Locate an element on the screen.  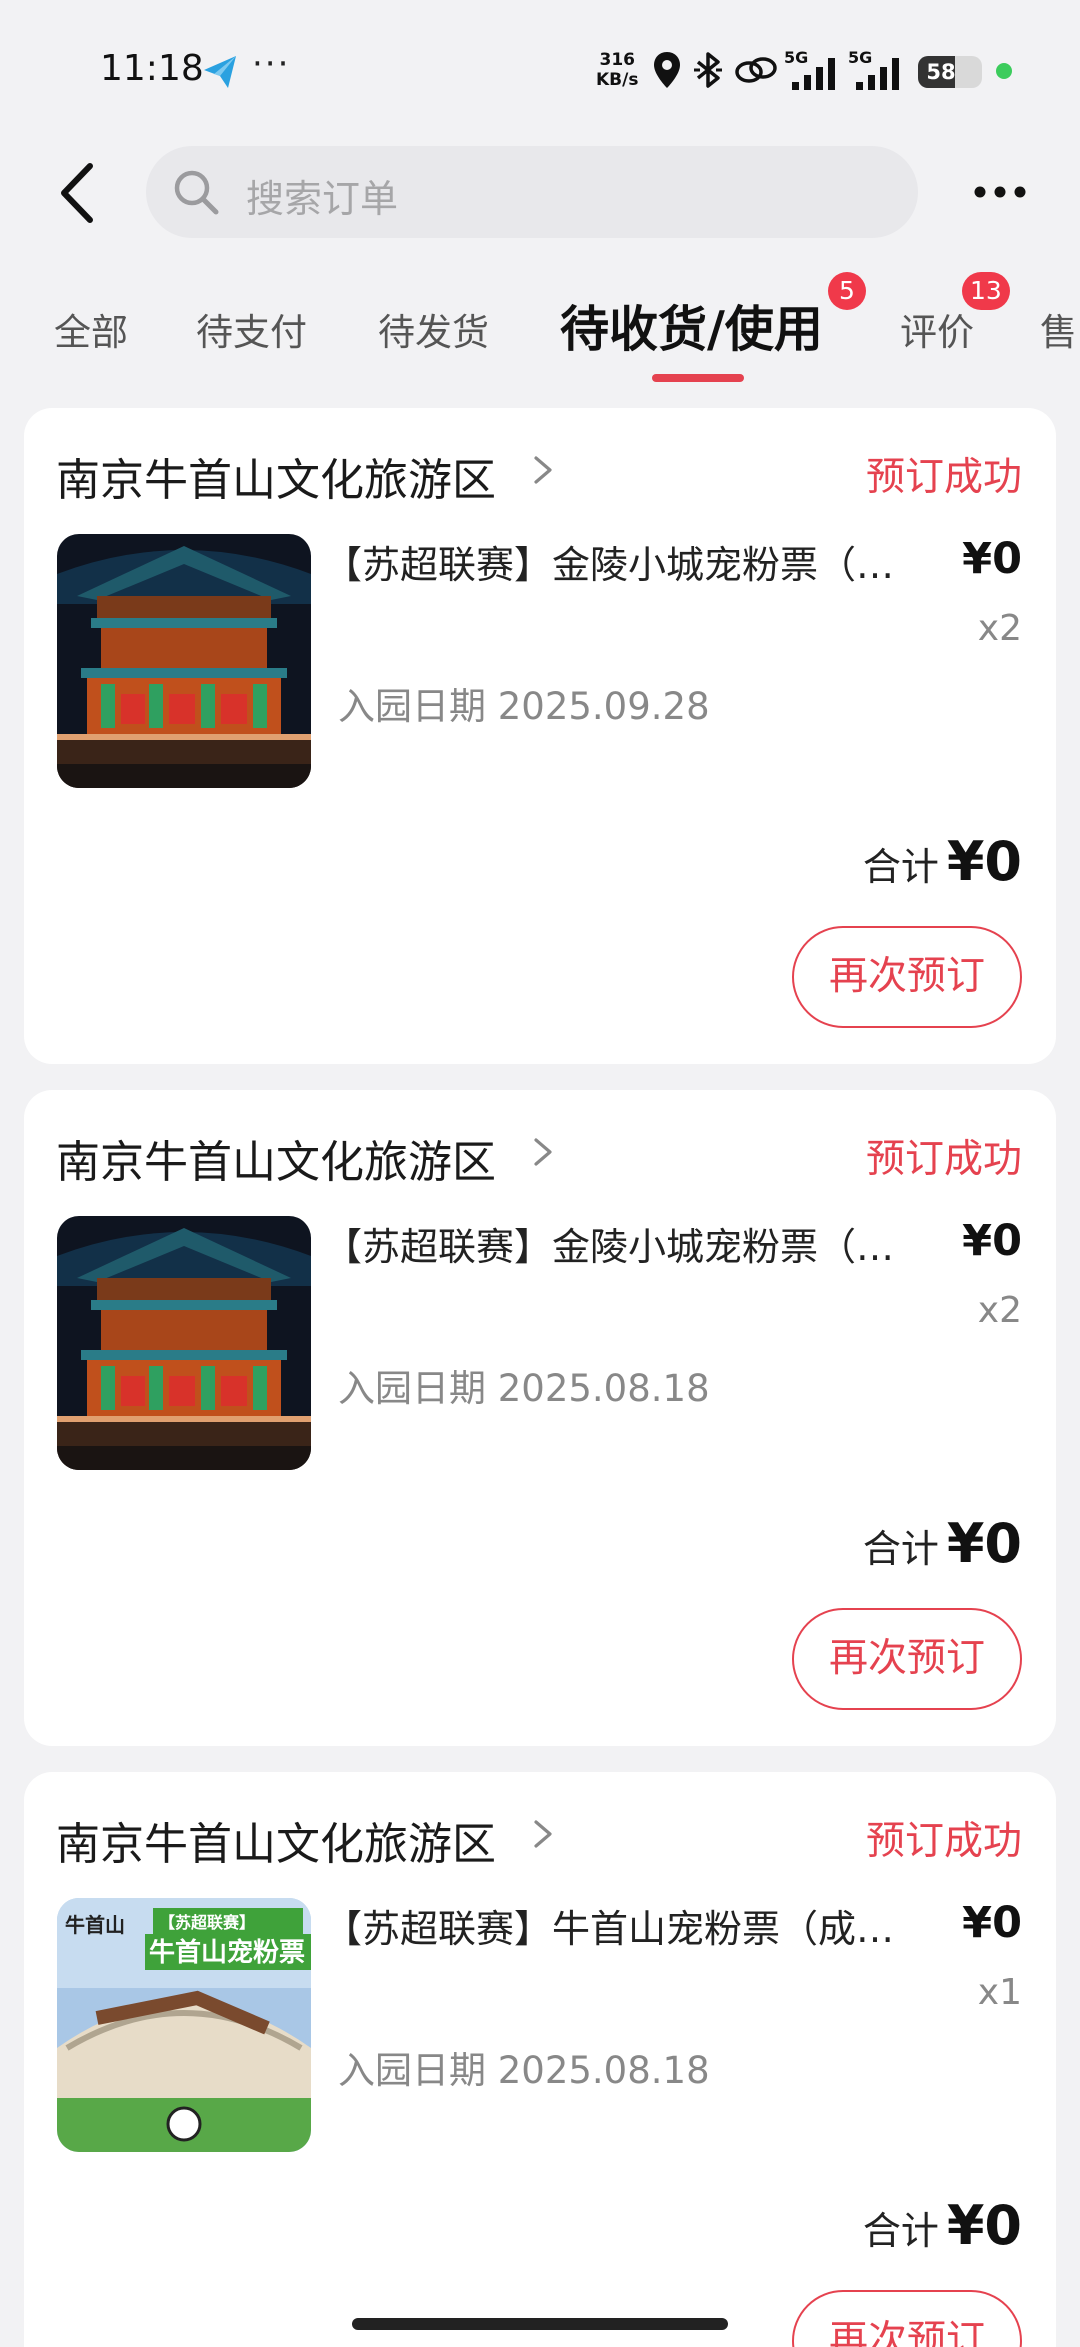
tab-pending-receipt: 待收货/使用 is located at coordinates (691, 325).